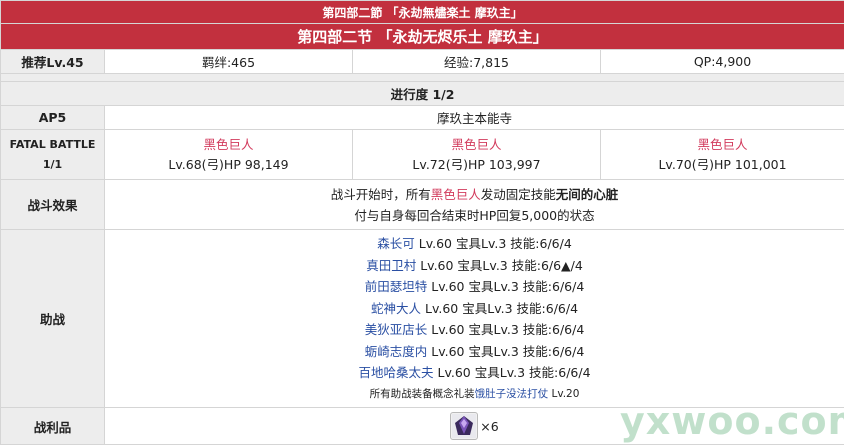  I want to click on servant-link: 真田卫村, so click(391, 265).